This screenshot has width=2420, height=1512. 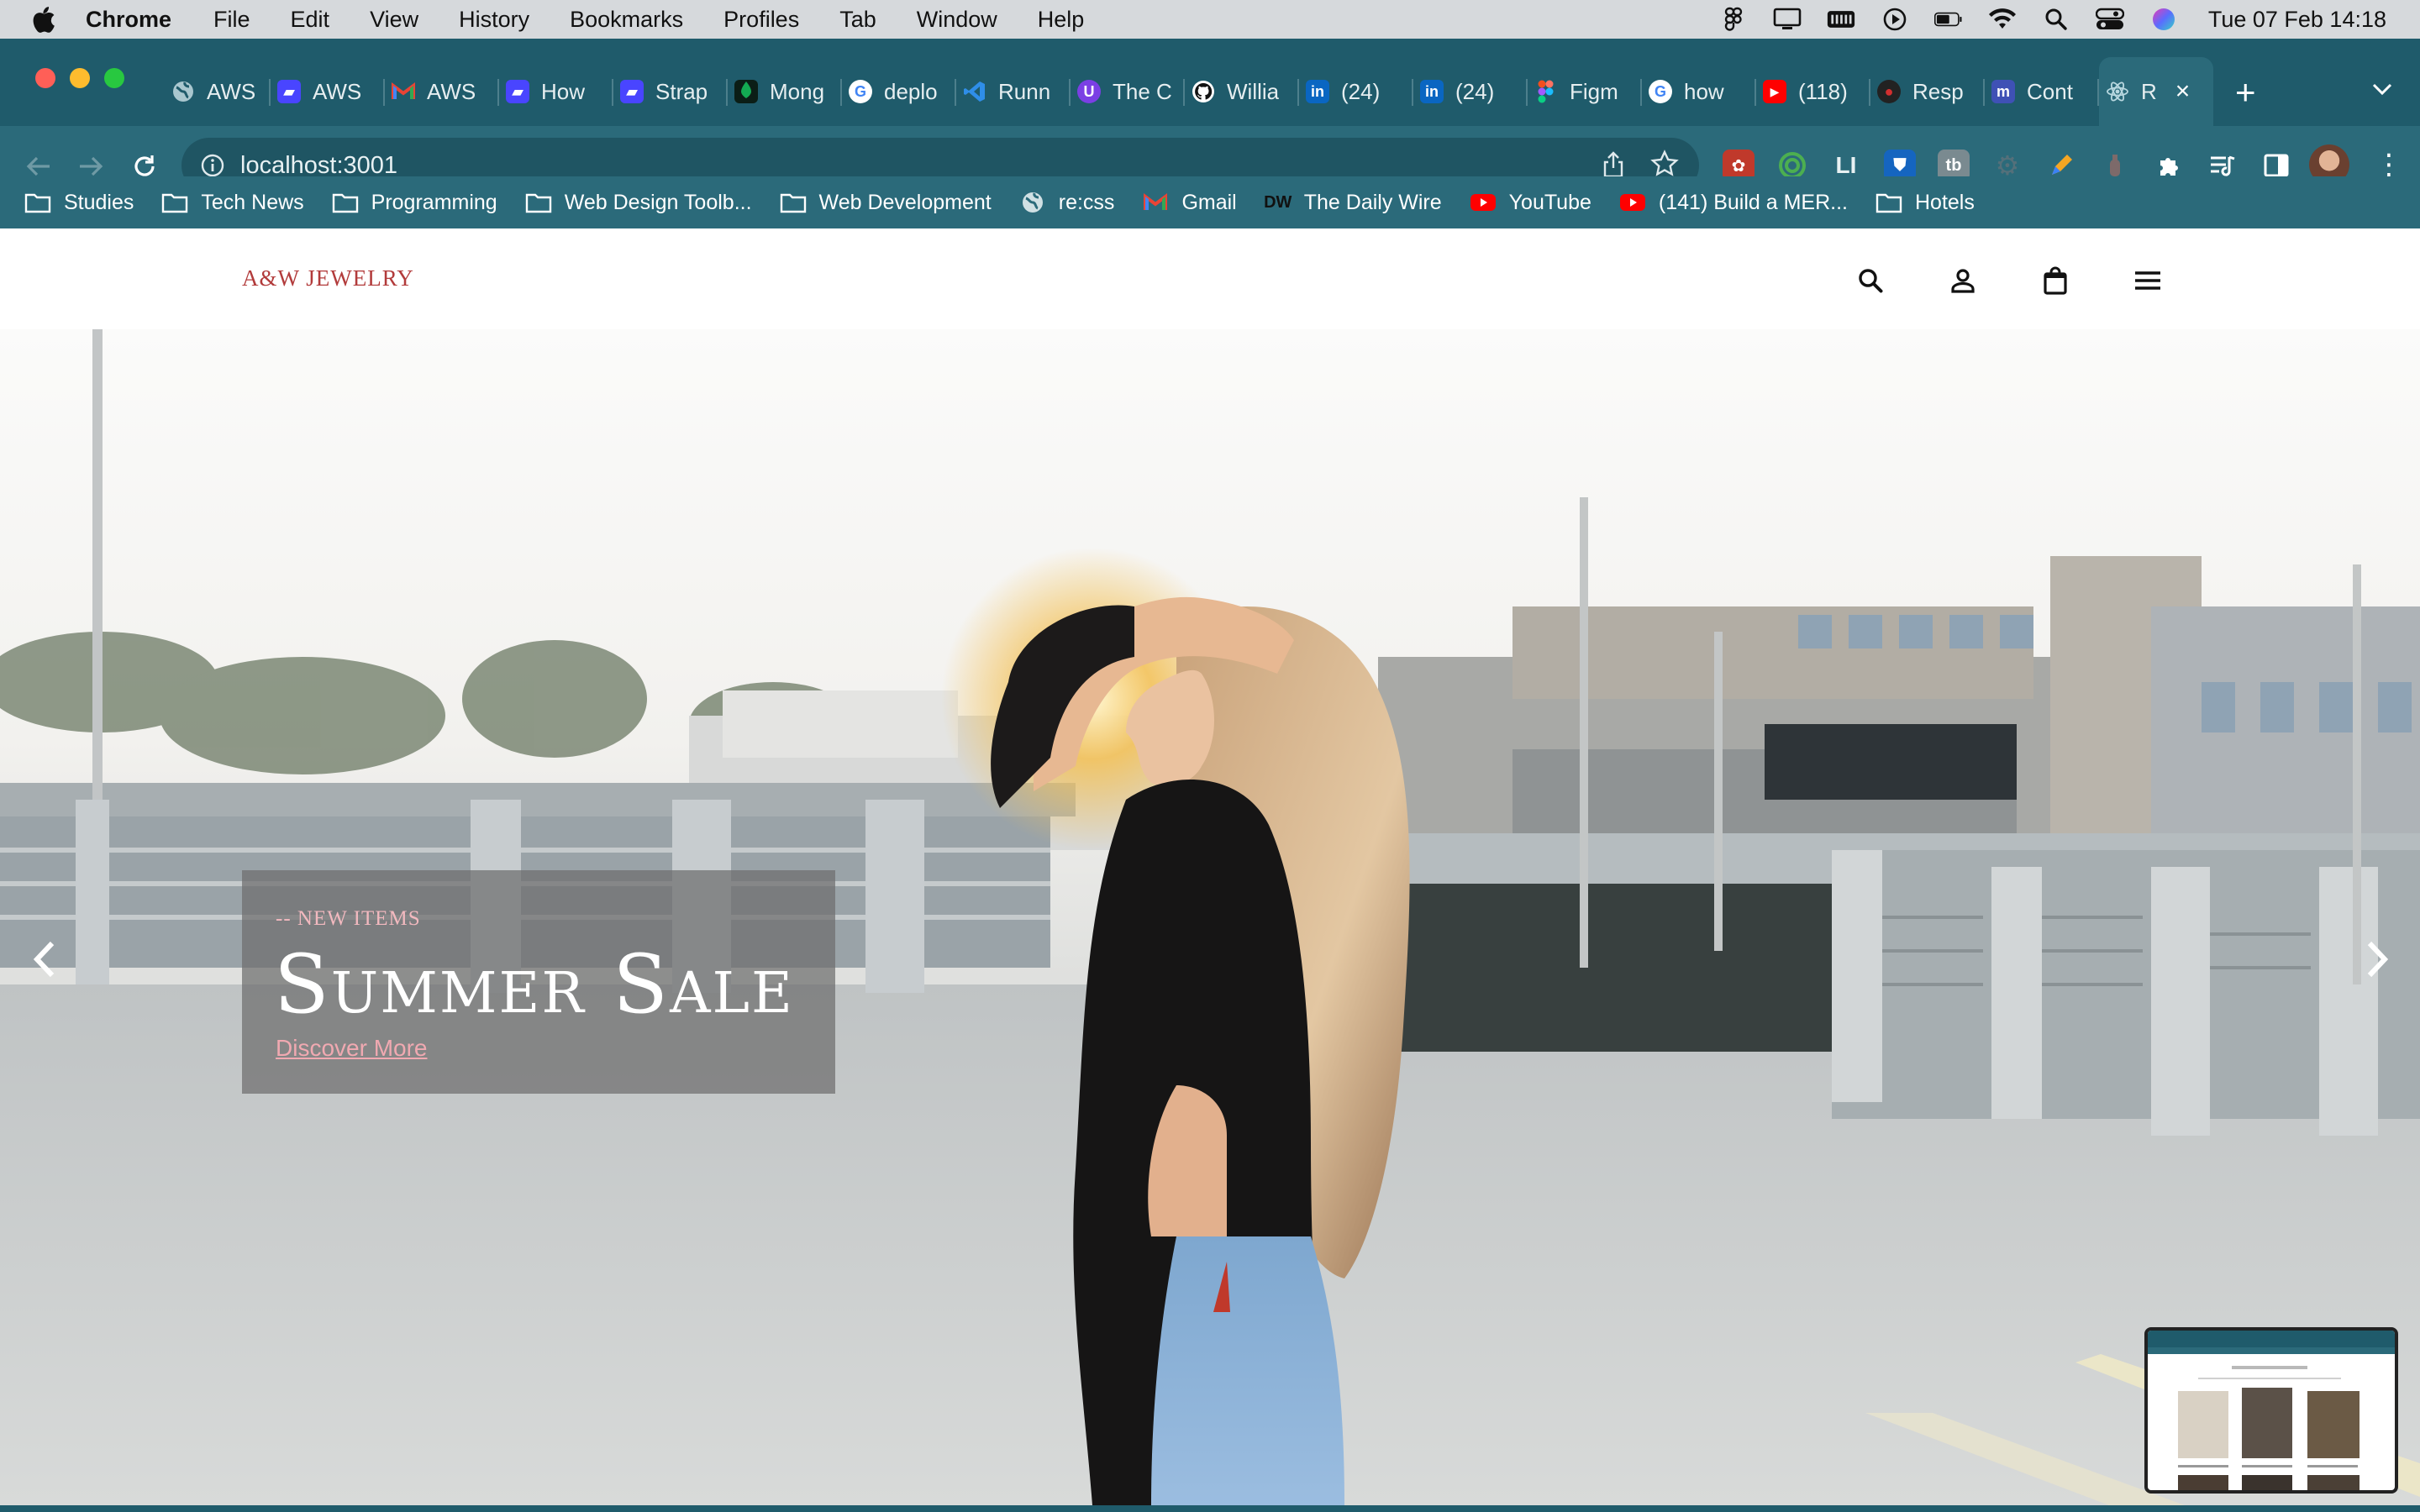 I want to click on menu-edit: Edit, so click(x=310, y=20).